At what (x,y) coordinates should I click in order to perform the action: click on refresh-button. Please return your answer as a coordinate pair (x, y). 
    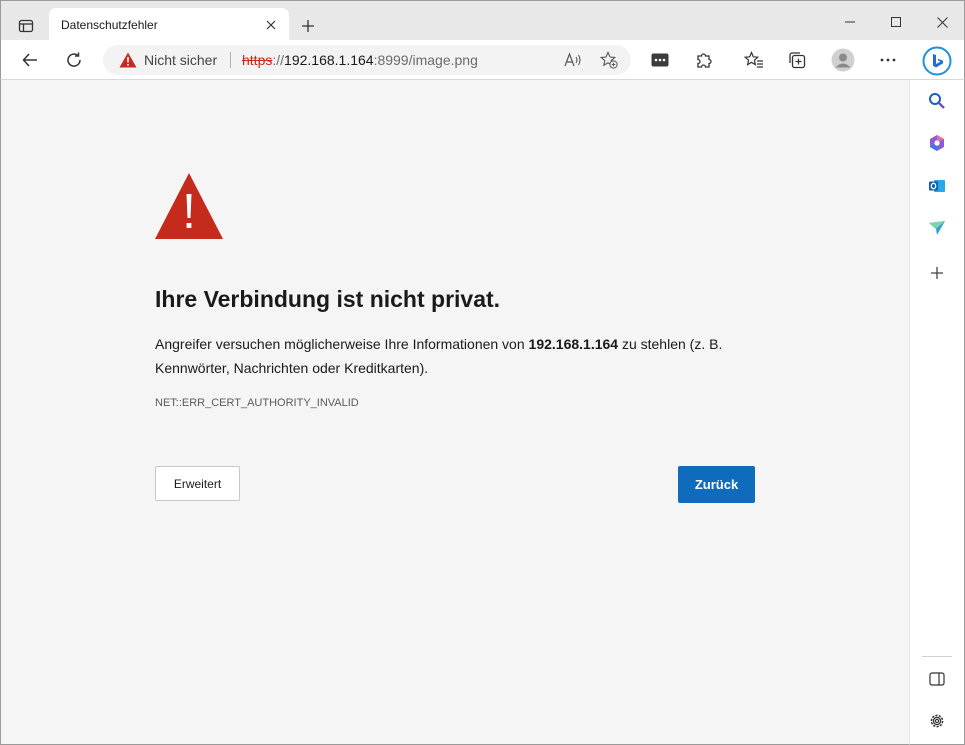
    Looking at the image, I should click on (74, 60).